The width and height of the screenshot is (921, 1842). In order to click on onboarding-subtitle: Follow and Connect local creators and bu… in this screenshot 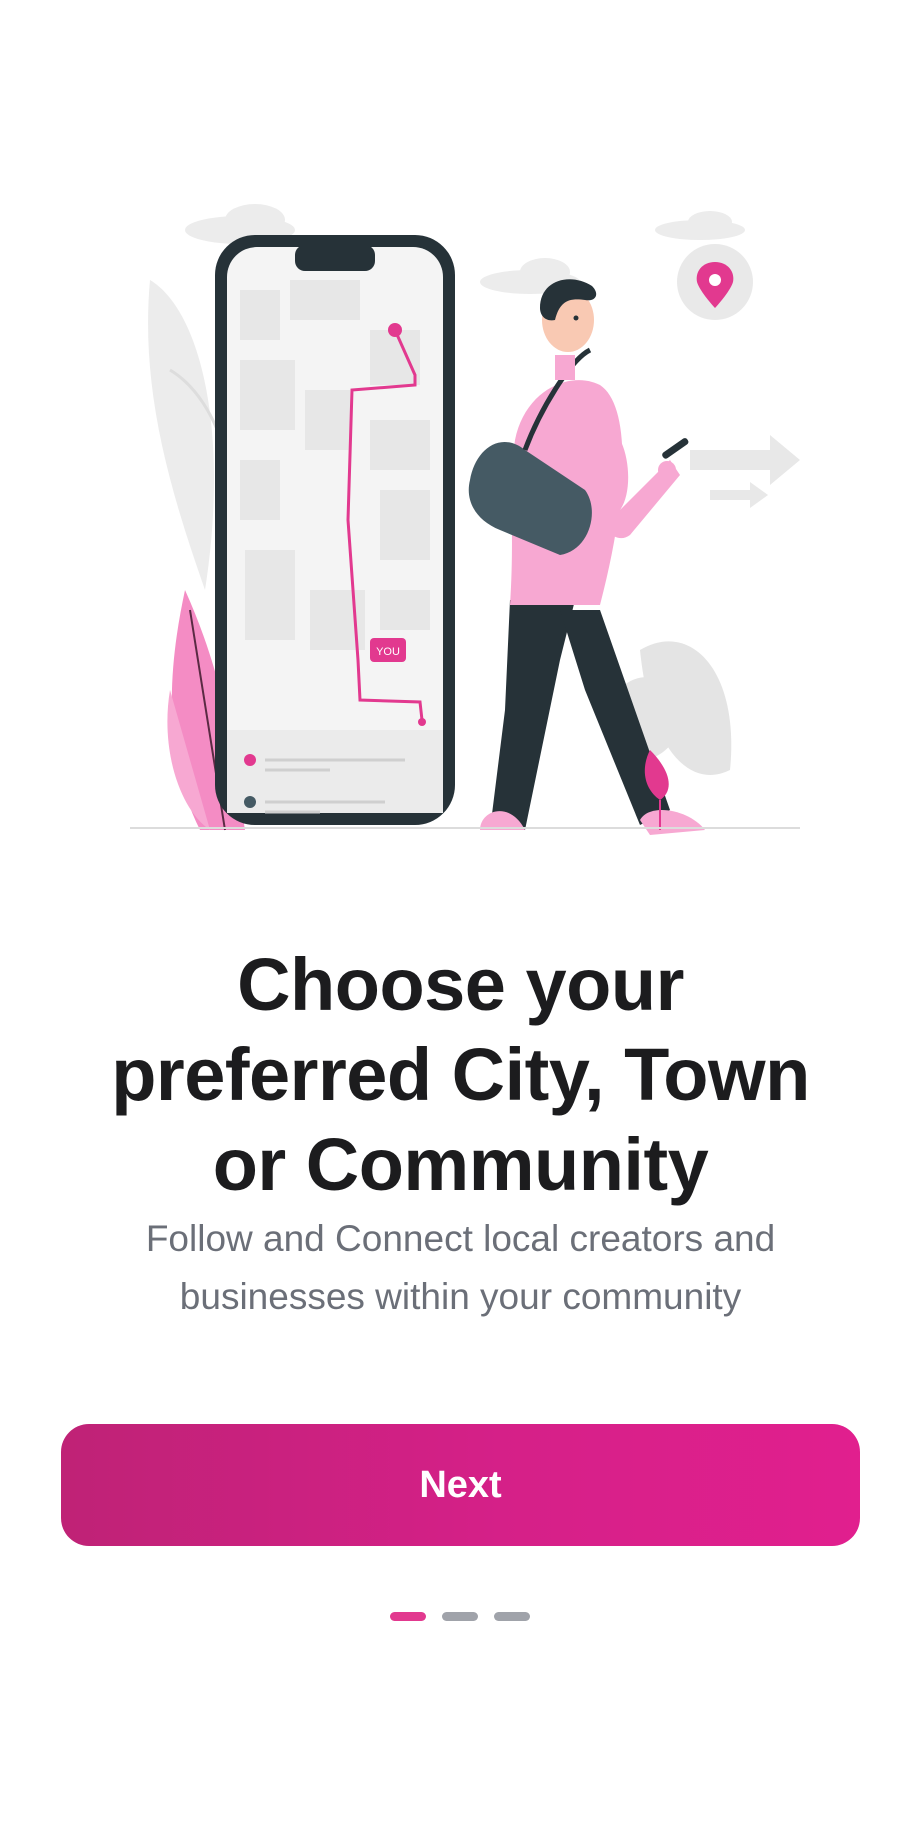, I will do `click(460, 1268)`.